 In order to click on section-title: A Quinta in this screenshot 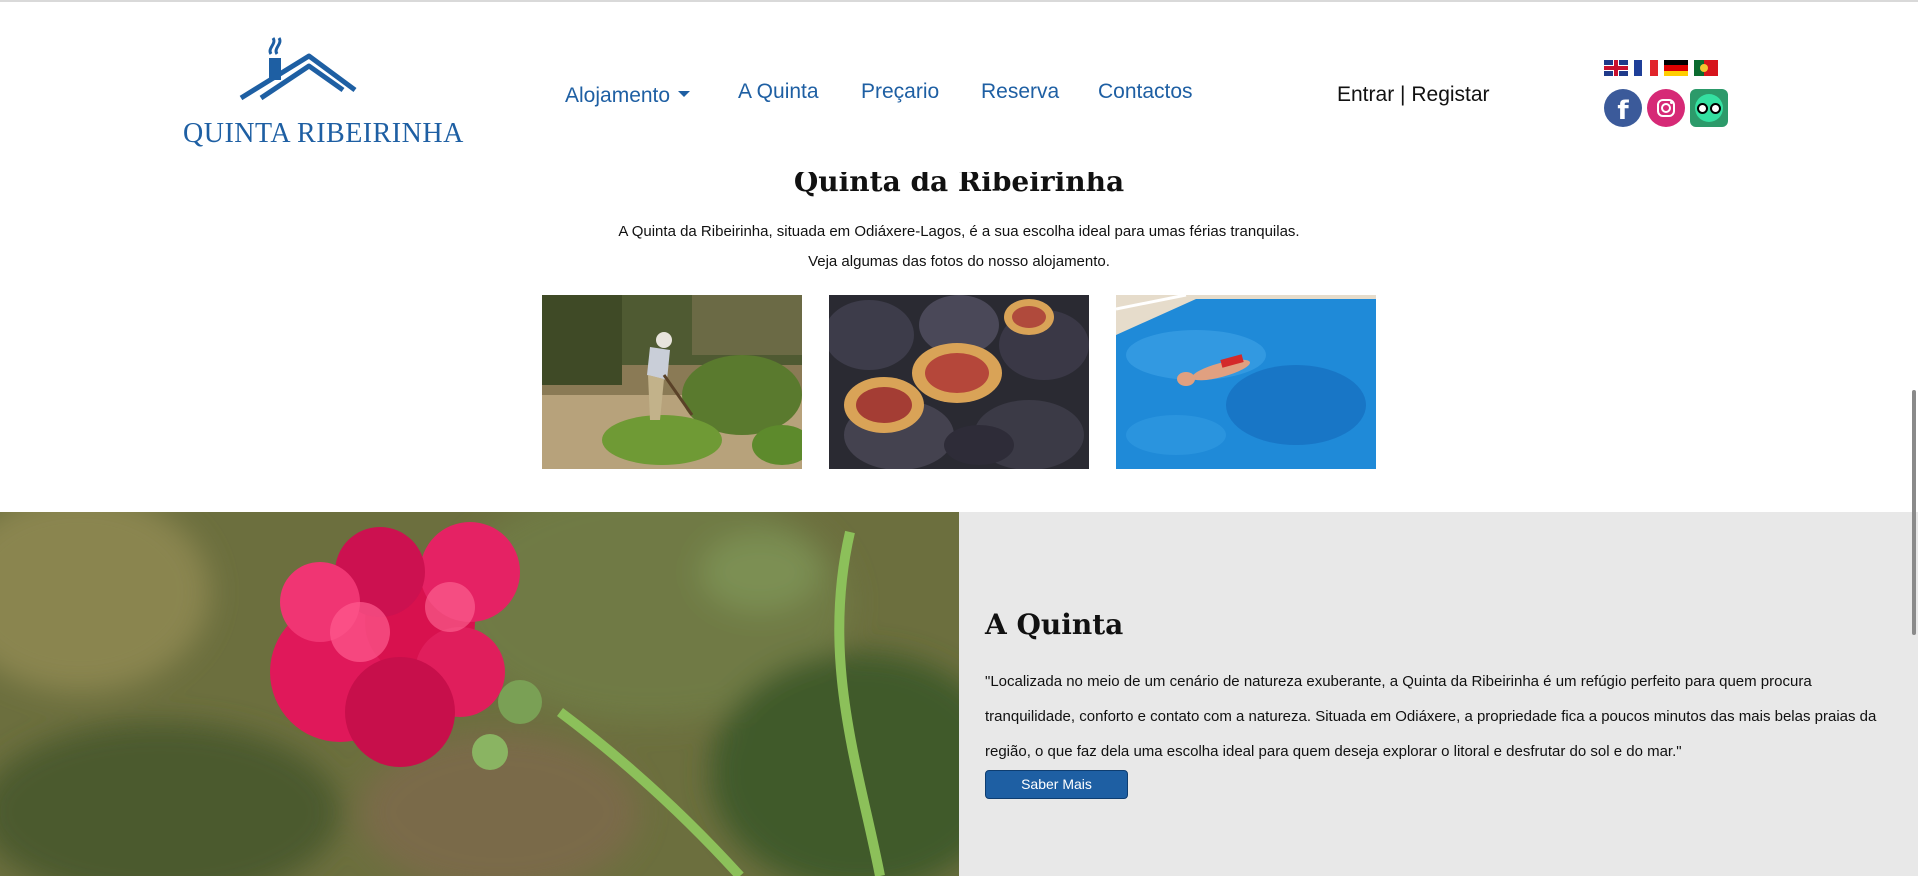, I will do `click(1054, 624)`.